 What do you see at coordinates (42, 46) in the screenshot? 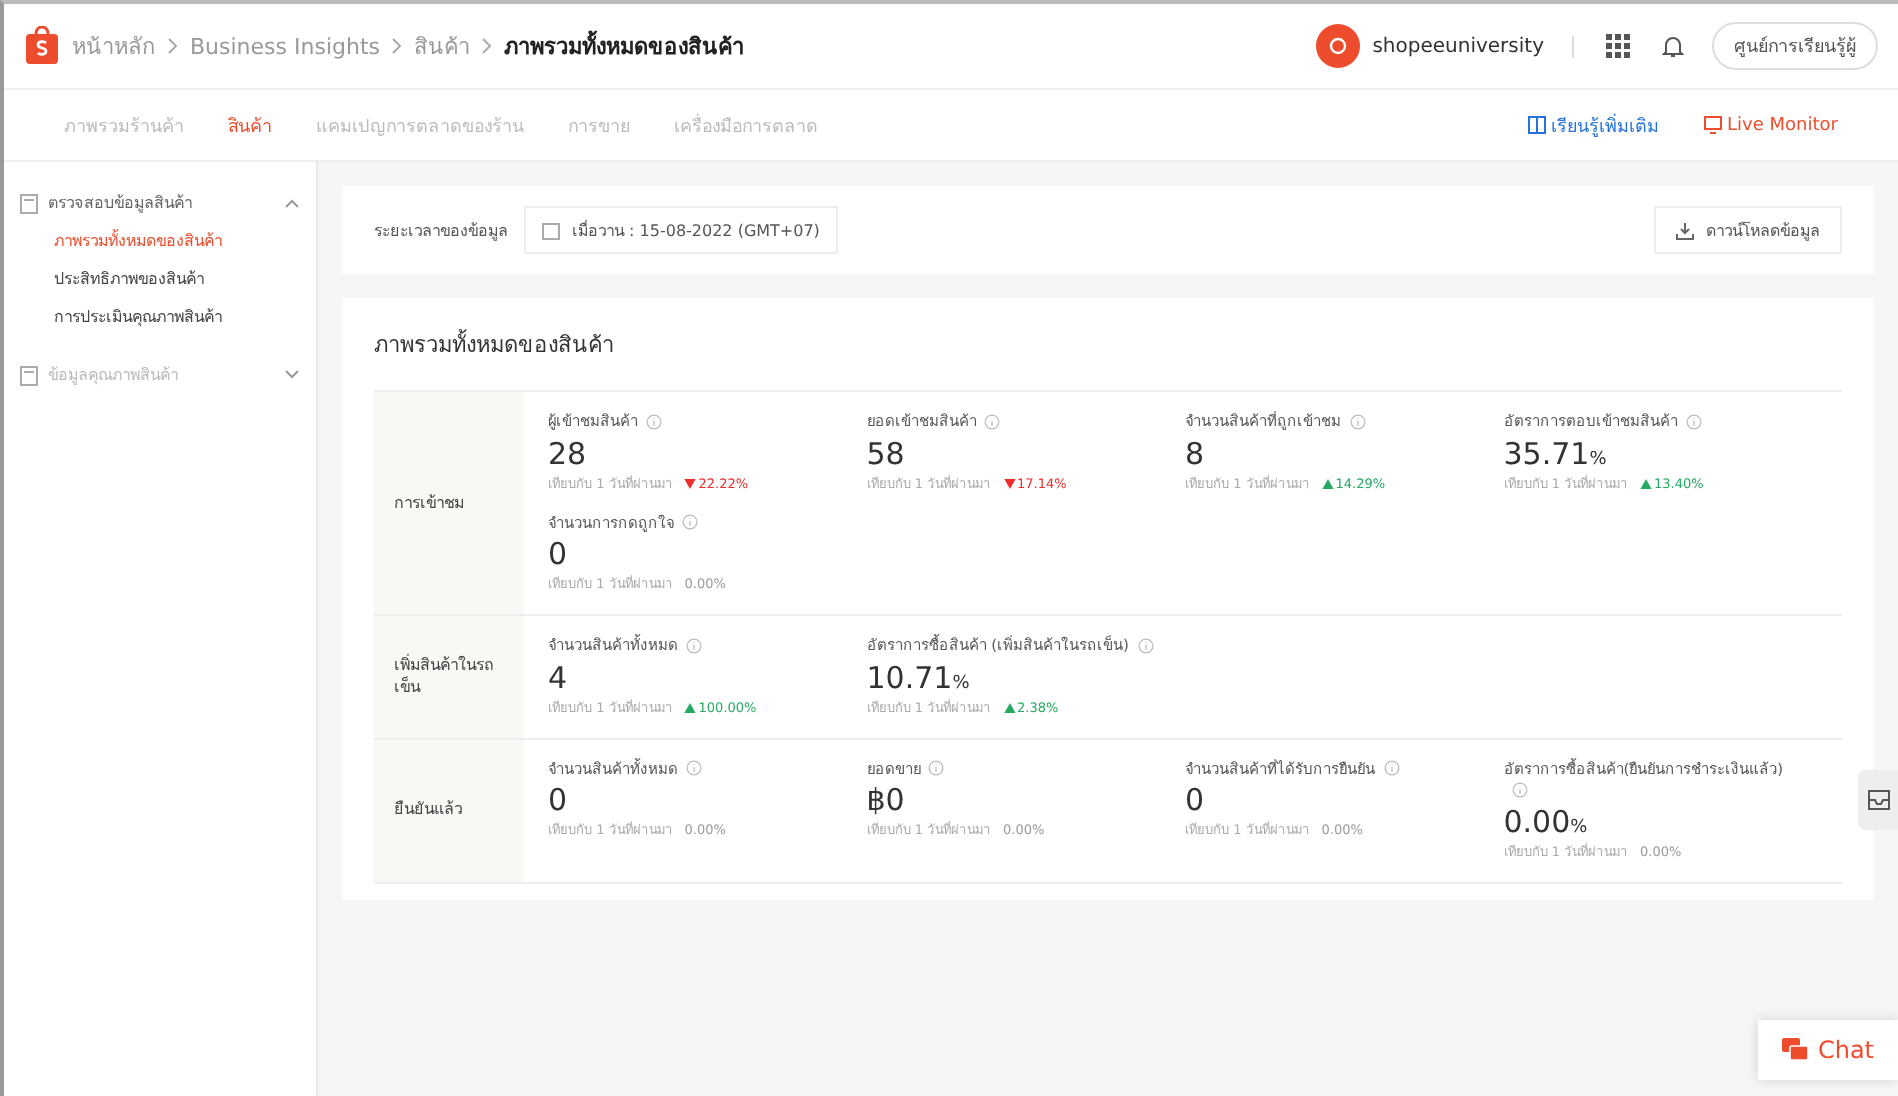
I see `shop-bag-logo-icon` at bounding box center [42, 46].